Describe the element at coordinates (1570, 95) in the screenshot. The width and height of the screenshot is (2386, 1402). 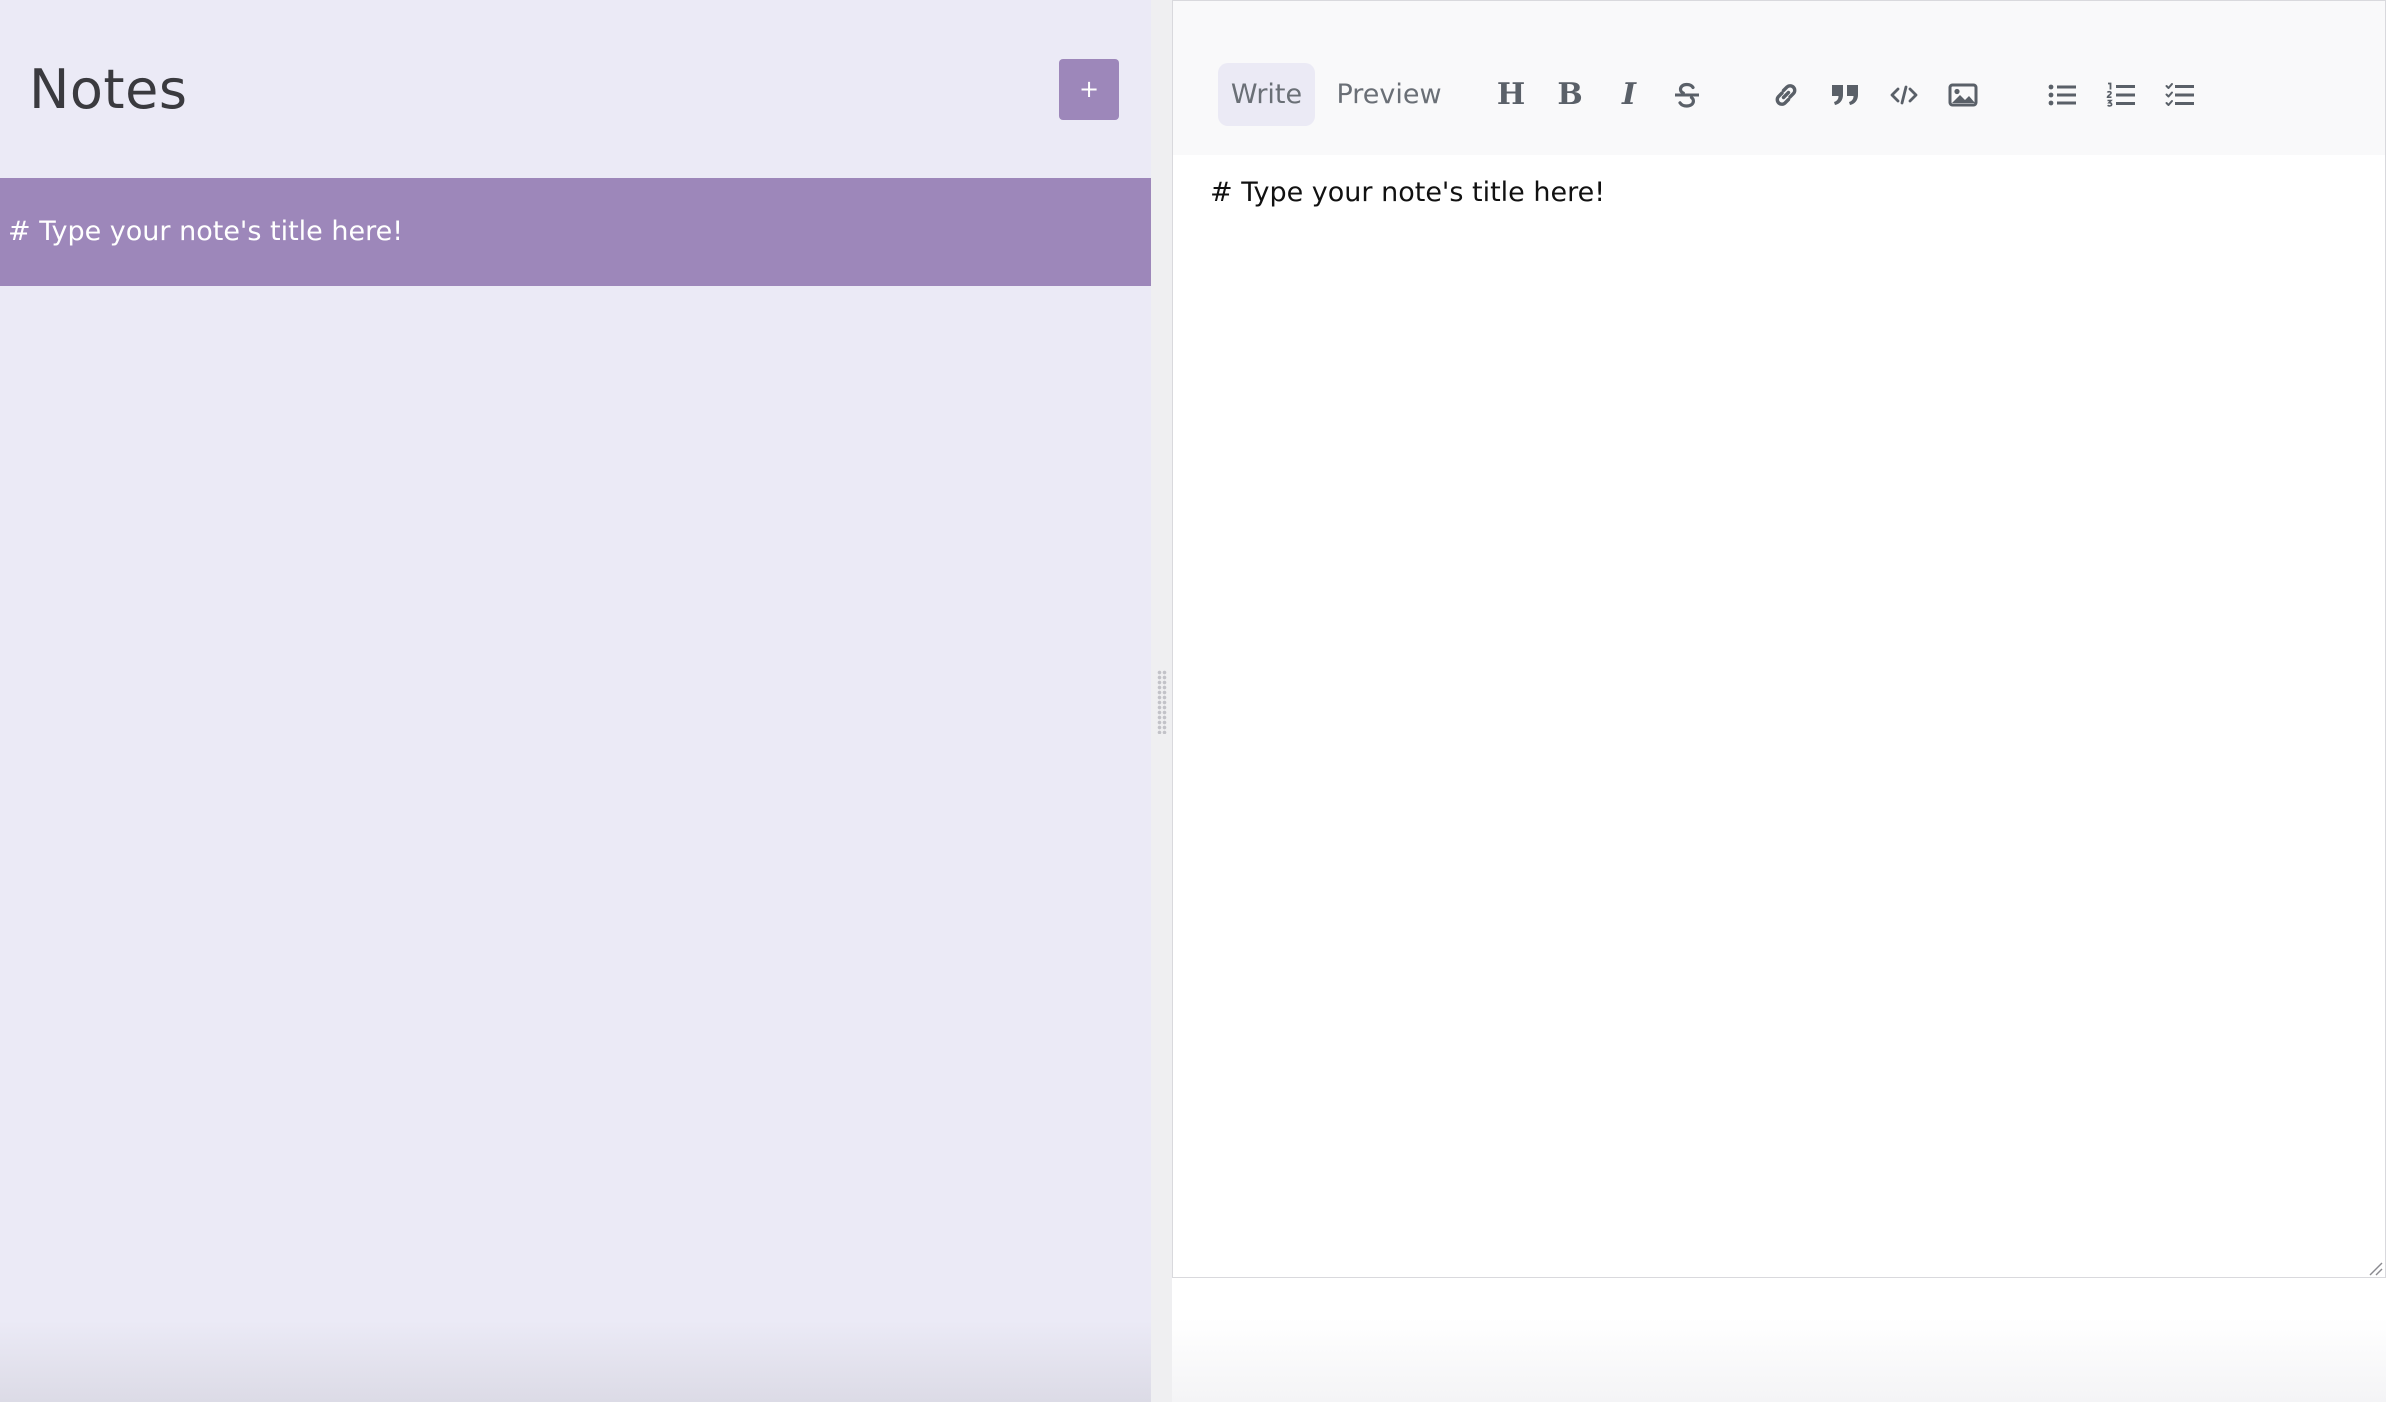
I see `bold-icon: B` at that location.